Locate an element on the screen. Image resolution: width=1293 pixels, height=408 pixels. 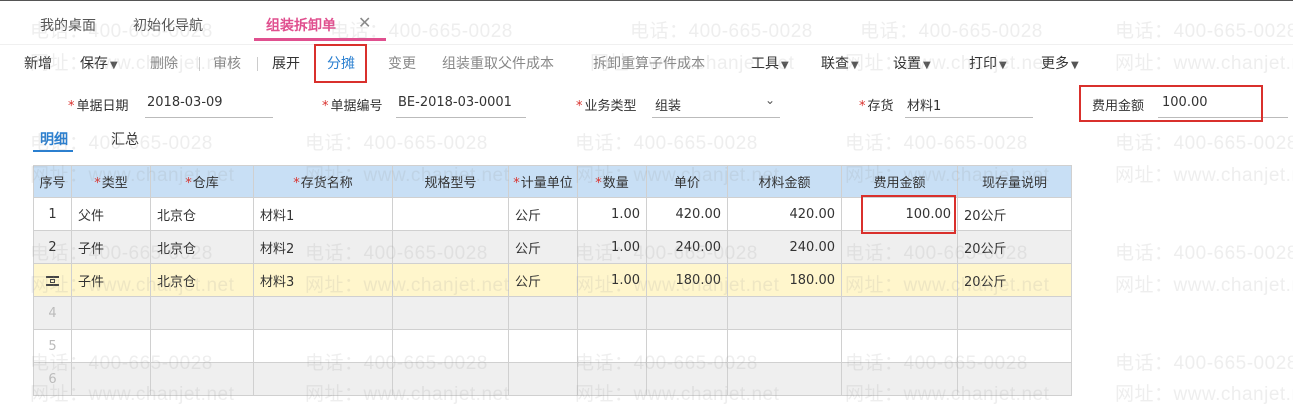
biztype-select: 组装 is located at coordinates (668, 104).